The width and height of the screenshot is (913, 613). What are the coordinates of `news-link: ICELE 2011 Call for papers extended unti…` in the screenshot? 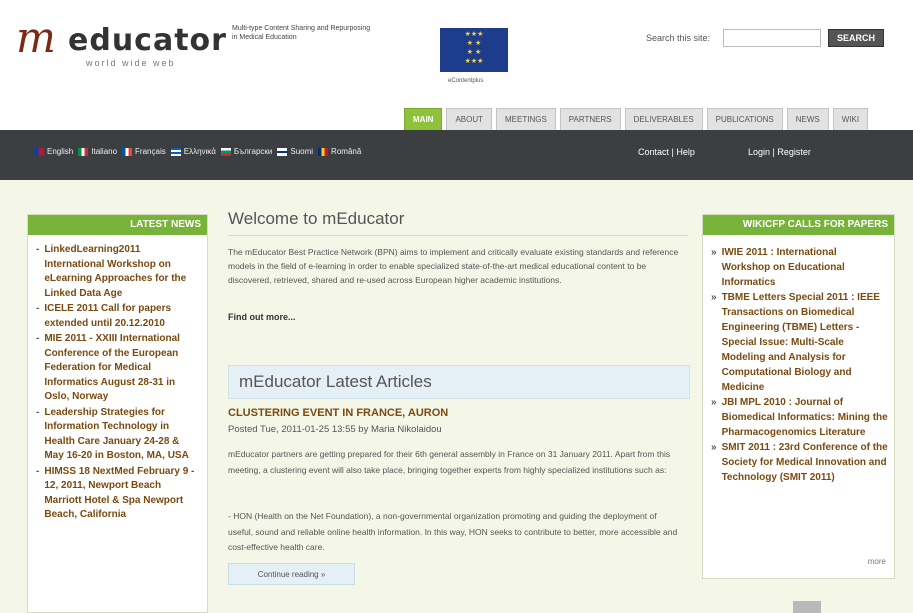 It's located at (122, 316).